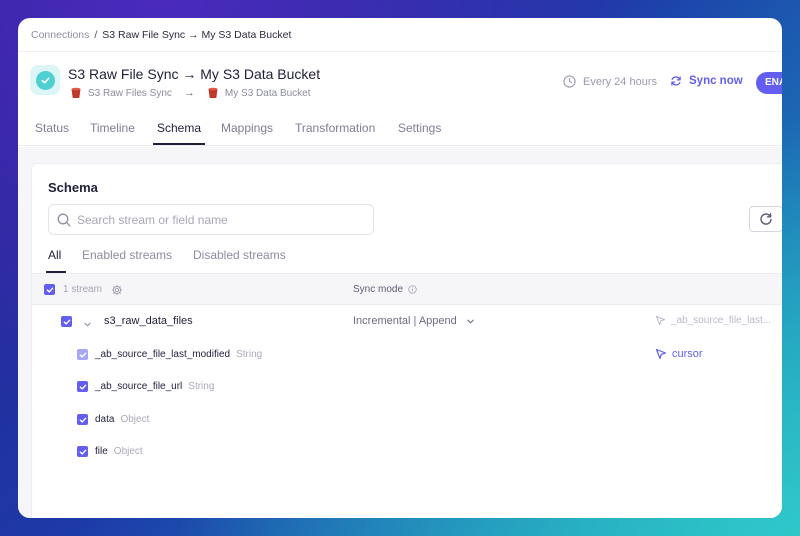 This screenshot has height=536, width=800. Describe the element at coordinates (407, 419) in the screenshot. I see `field-row: data Object` at that location.